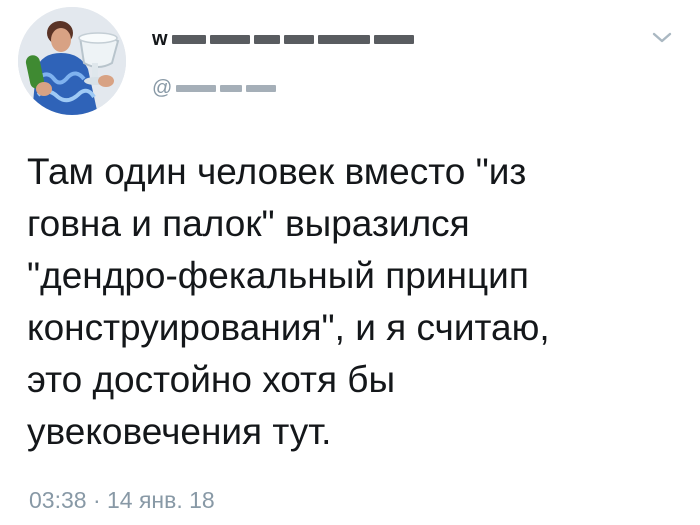 Image resolution: width=700 pixels, height=525 pixels. What do you see at coordinates (122, 500) in the screenshot?
I see `tweet-timestamp: 03:38 · 14 янв. 18` at bounding box center [122, 500].